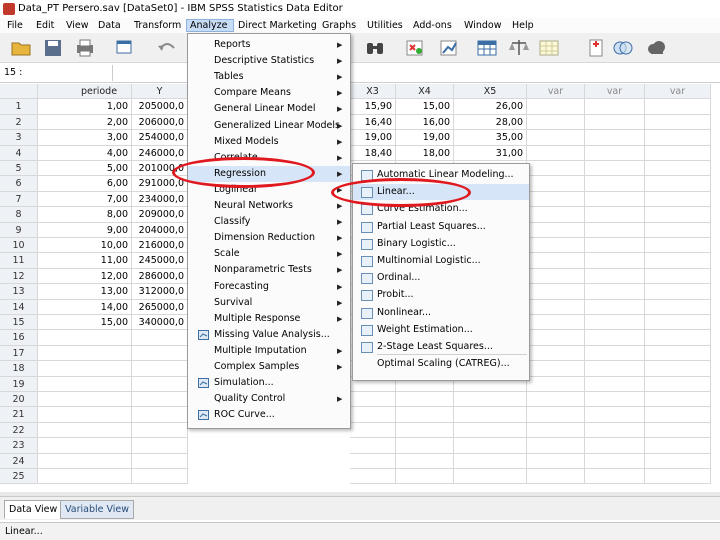 Image resolution: width=720 pixels, height=540 pixels. Describe the element at coordinates (373, 153) in the screenshot. I see `table-cell: 18,40` at that location.